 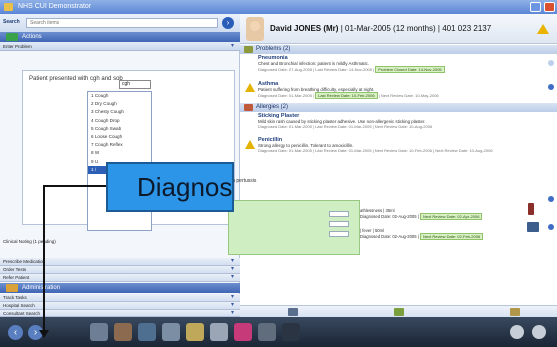 What do you see at coordinates (294, 227) in the screenshot?
I see `medication-popup` at bounding box center [294, 227].